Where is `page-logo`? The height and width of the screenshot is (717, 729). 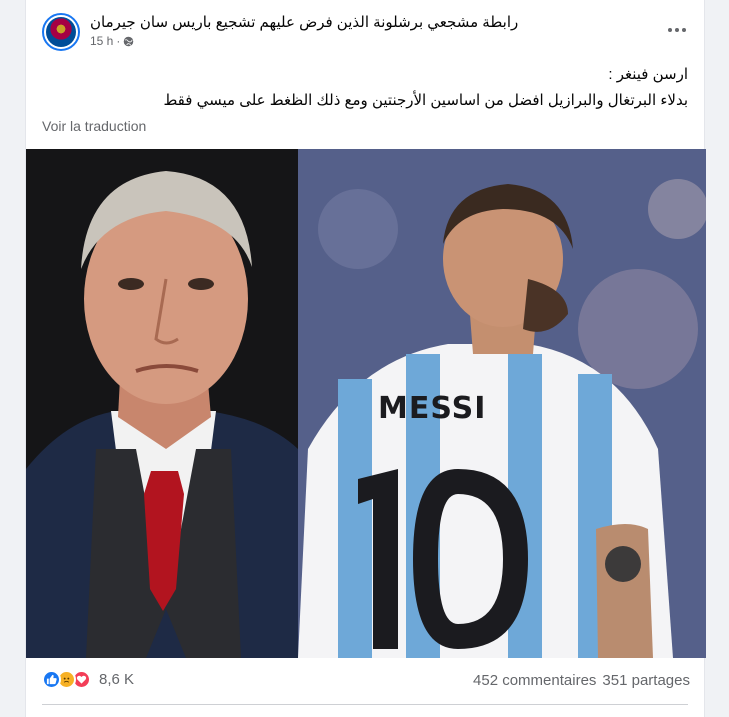
page-logo is located at coordinates (61, 32).